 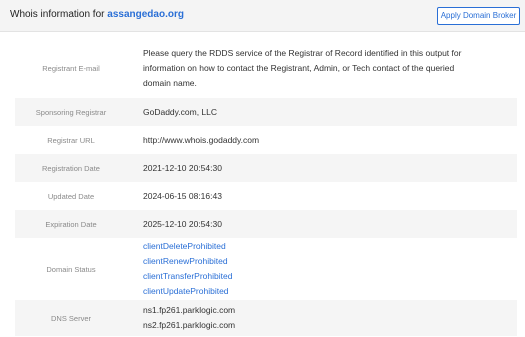 I want to click on row-updated-date: Updated Date 2024-06-15 08:16:43, so click(x=266, y=196).